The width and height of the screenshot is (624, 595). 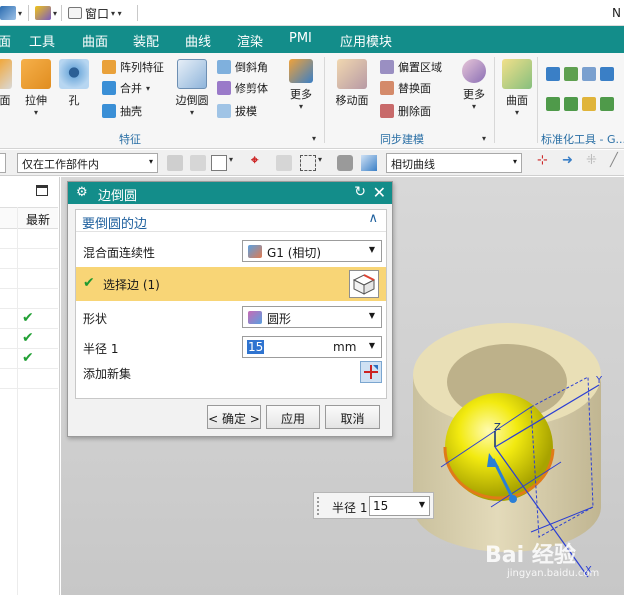 I want to click on radius-unit: mm, so click(x=345, y=347).